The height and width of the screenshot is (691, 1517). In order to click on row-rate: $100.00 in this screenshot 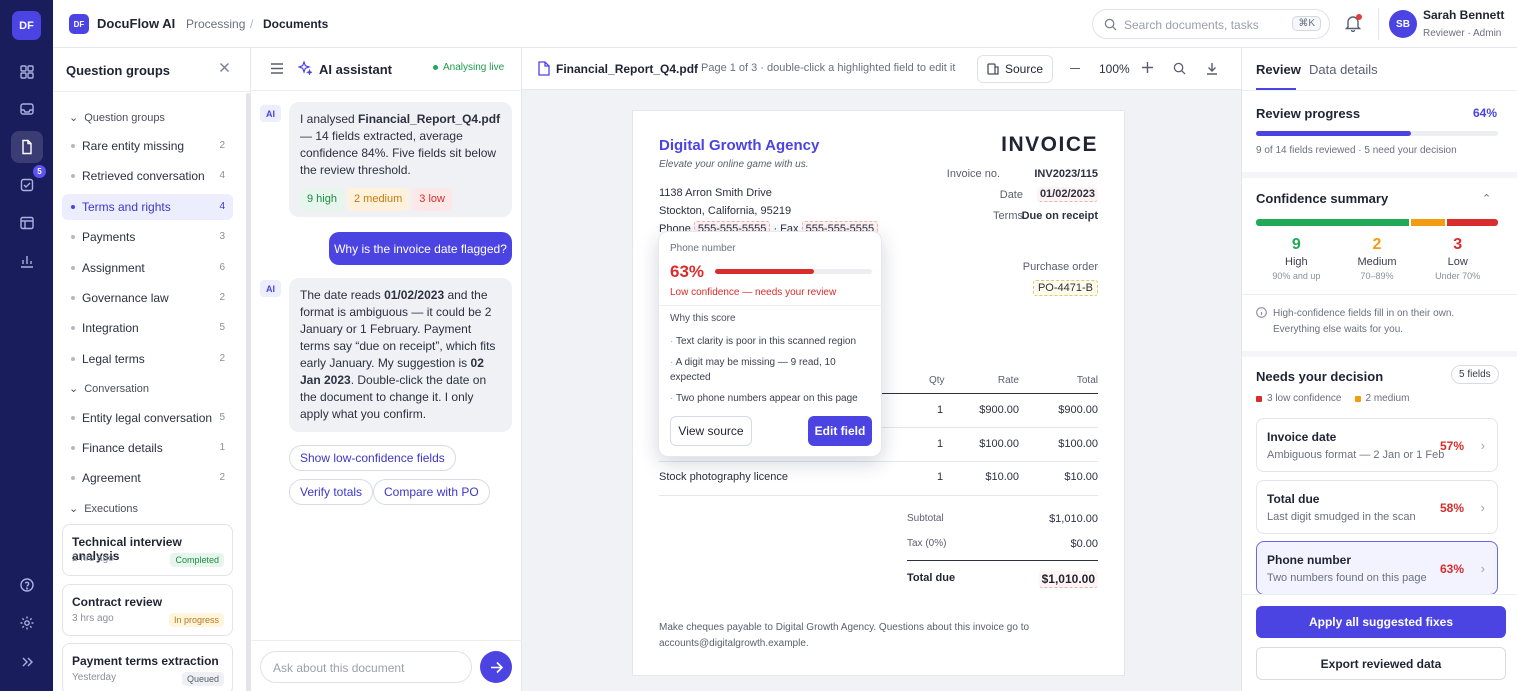, I will do `click(999, 444)`.